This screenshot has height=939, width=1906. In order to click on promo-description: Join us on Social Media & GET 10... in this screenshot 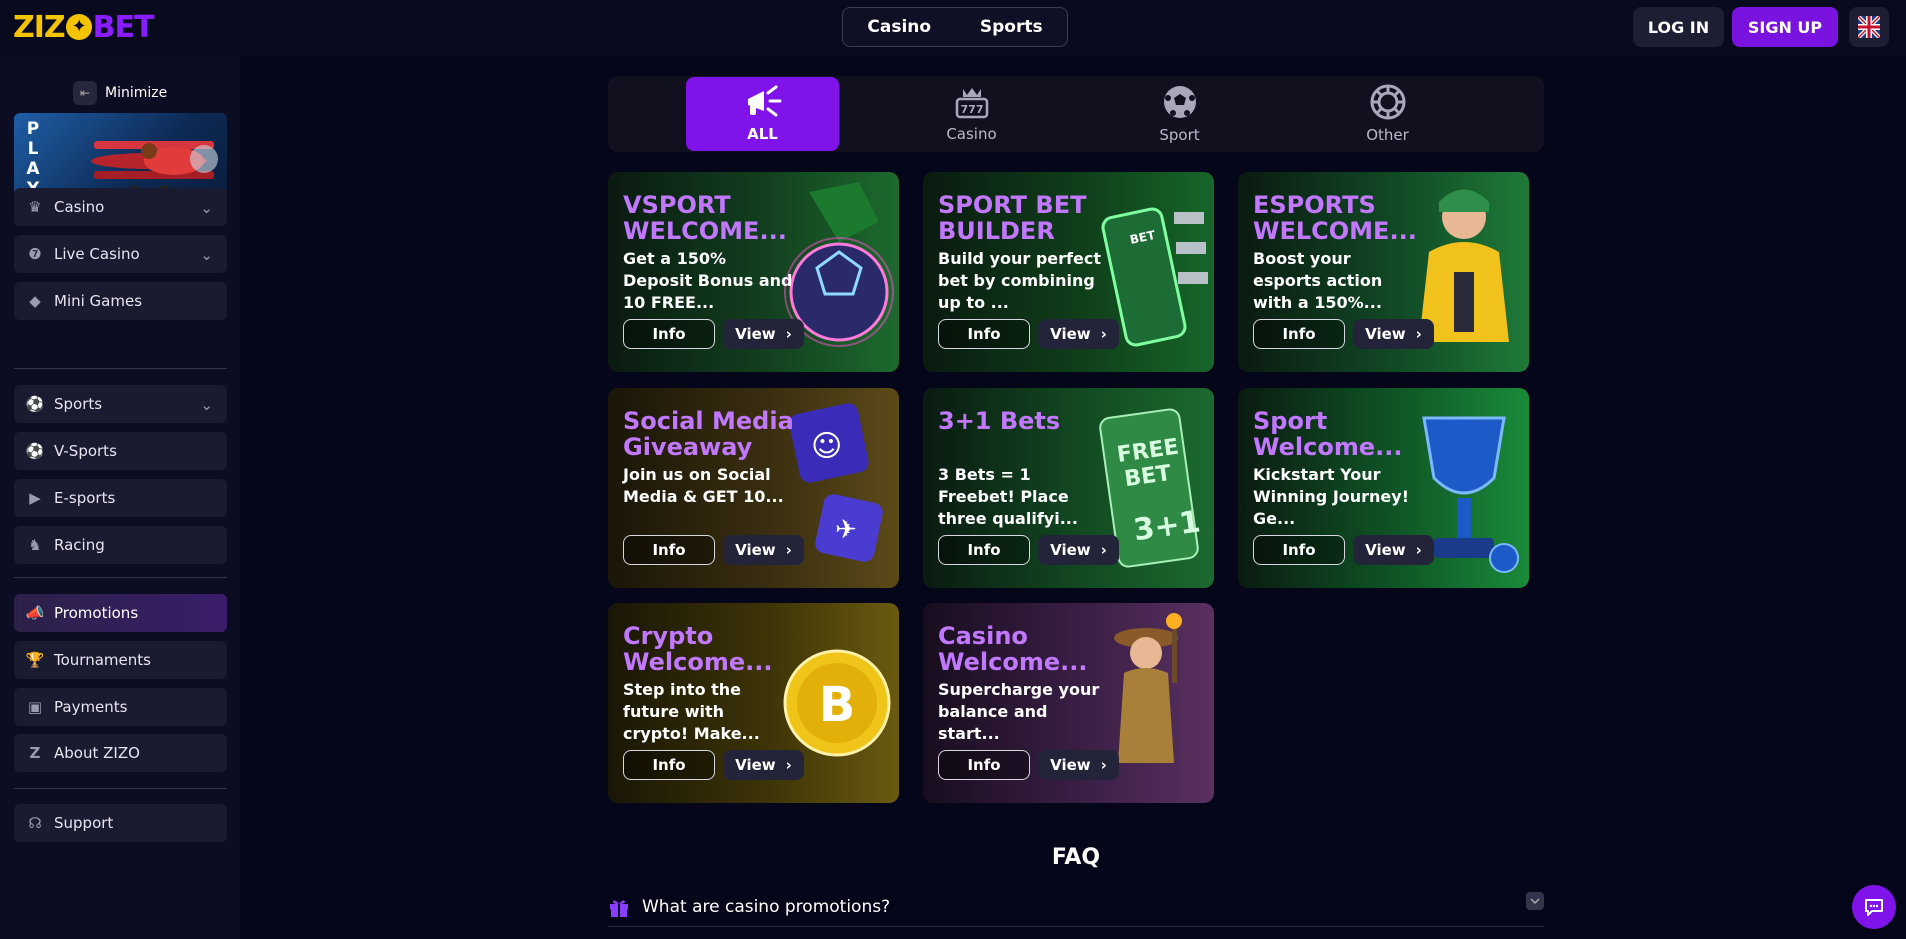, I will do `click(703, 485)`.